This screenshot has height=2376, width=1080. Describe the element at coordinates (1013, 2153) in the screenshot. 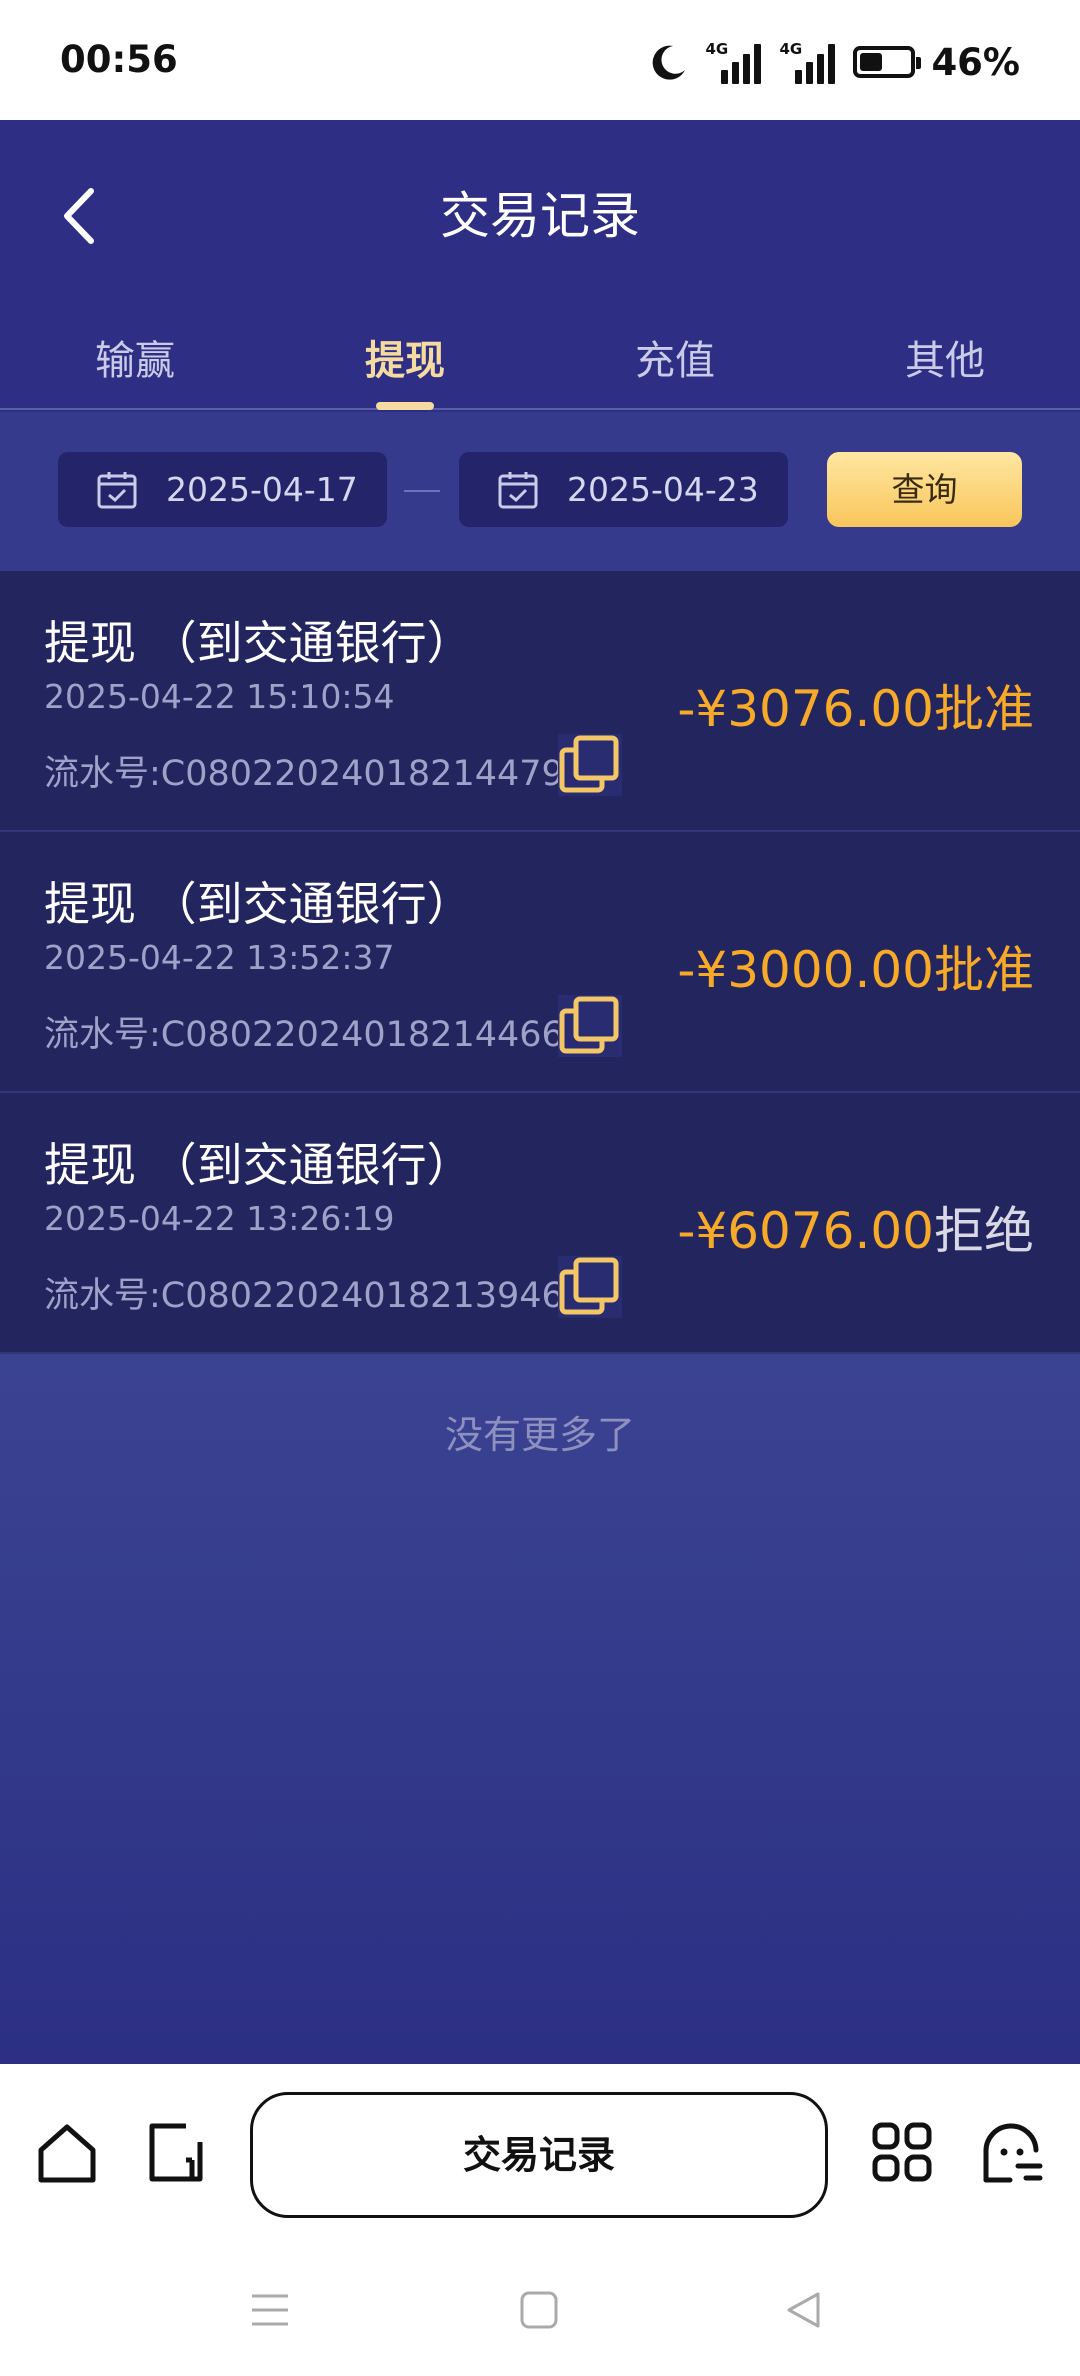

I see `chat-bot-icon` at that location.